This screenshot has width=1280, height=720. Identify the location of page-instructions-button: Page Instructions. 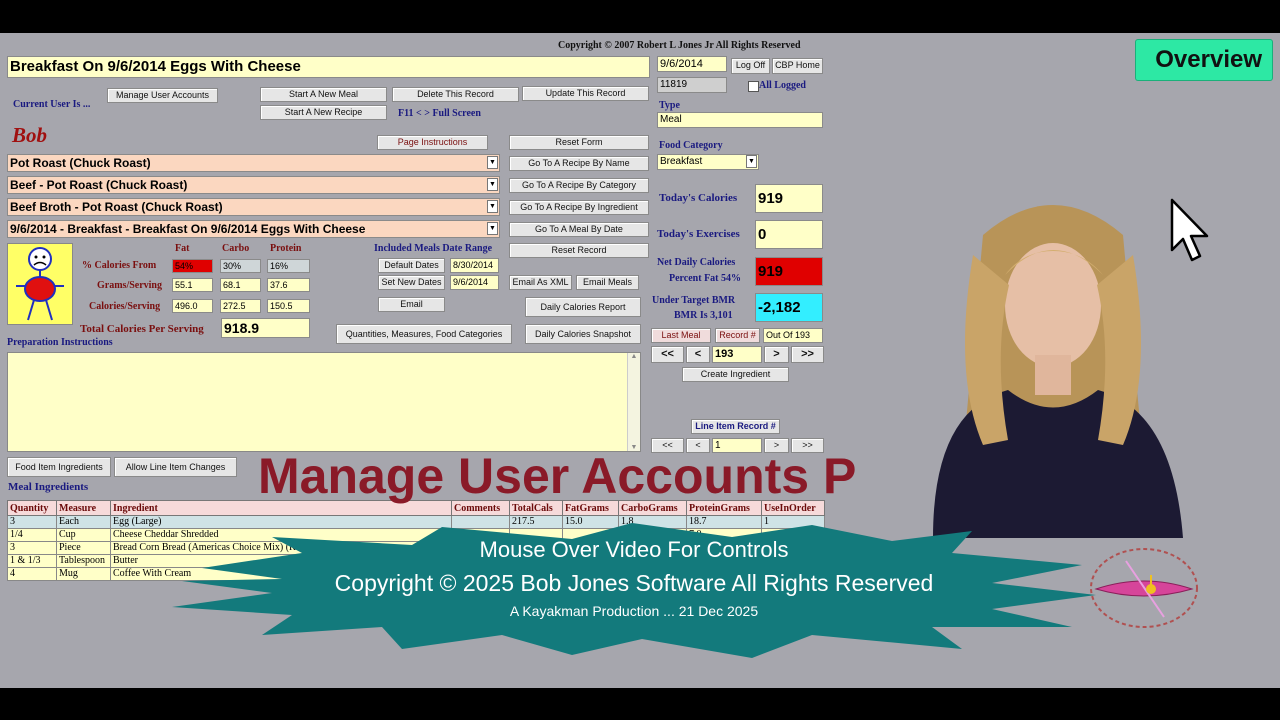
(432, 142).